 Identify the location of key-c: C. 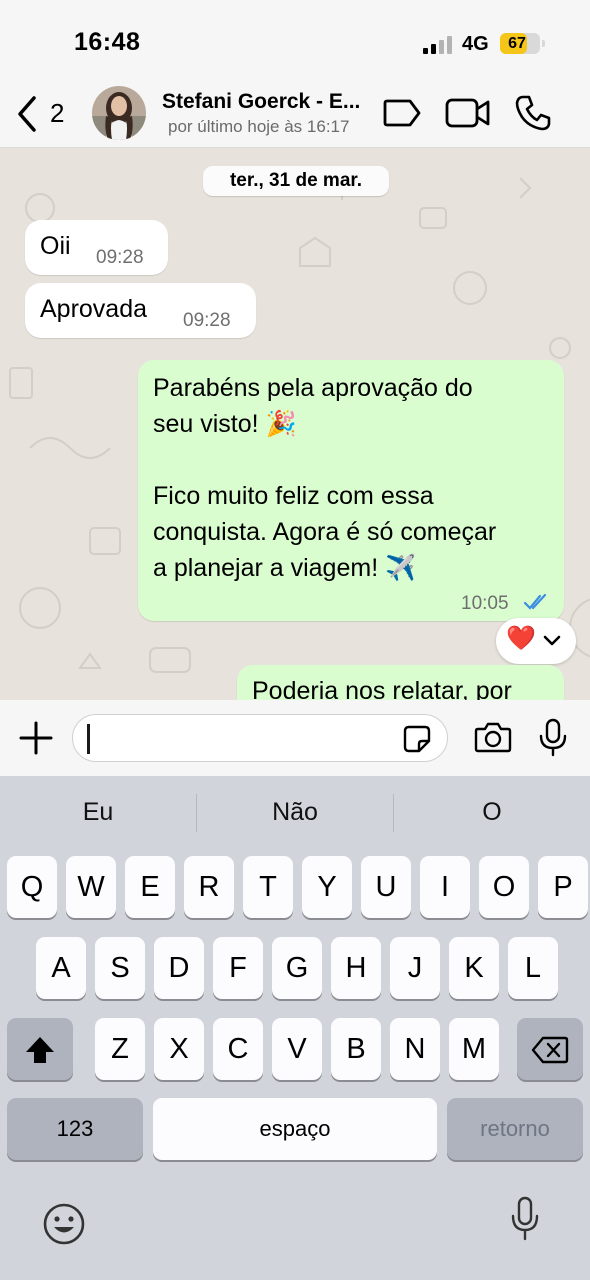
(238, 1049).